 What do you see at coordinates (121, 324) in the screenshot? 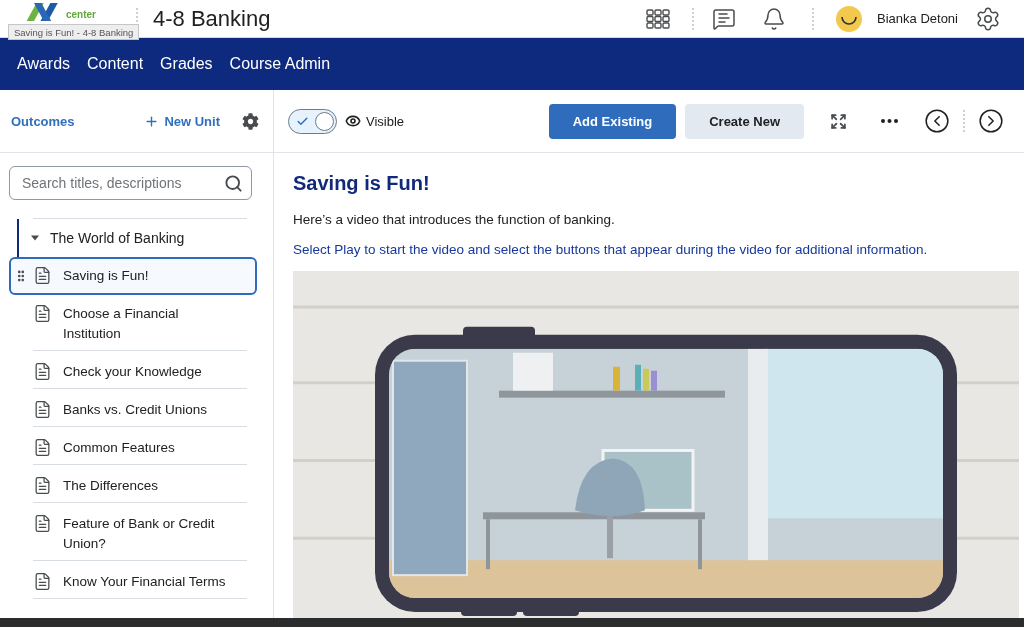
I see `topic-title: Choose a Financial Institution` at bounding box center [121, 324].